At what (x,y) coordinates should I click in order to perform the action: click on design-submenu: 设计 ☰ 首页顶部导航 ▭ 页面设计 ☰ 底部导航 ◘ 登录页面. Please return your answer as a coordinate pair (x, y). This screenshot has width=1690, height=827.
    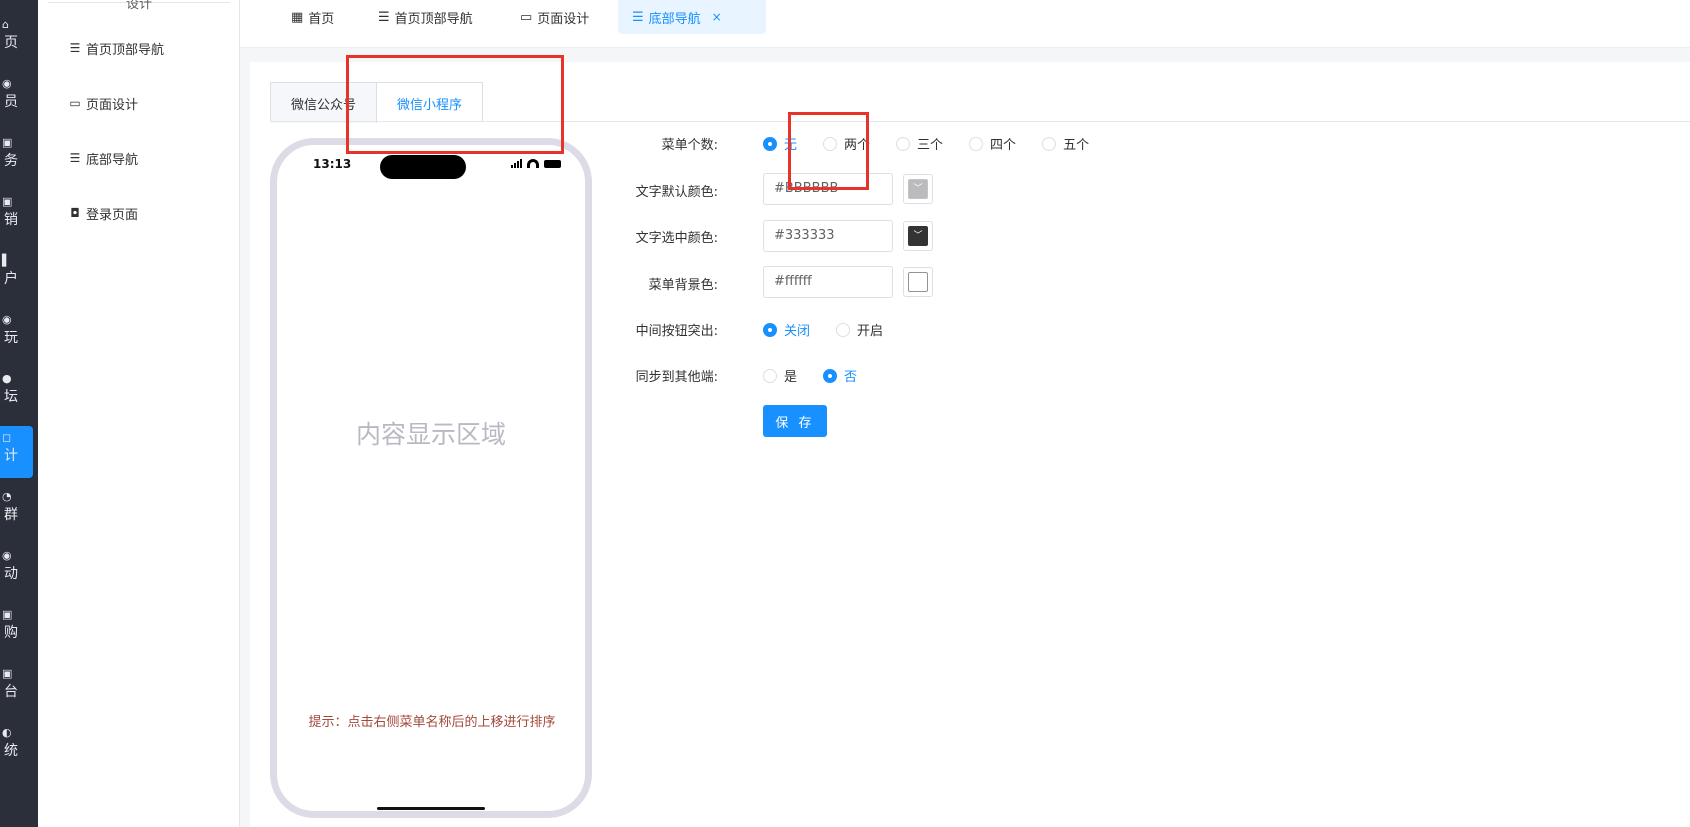
    Looking at the image, I should click on (139, 413).